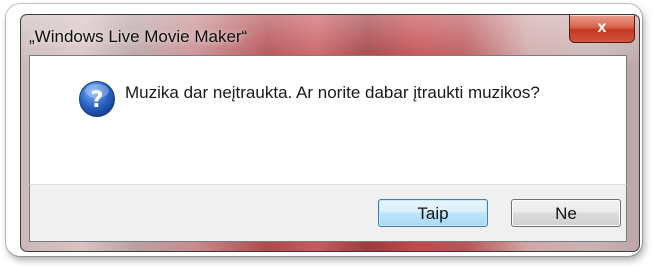  I want to click on close-button: x, so click(602, 29).